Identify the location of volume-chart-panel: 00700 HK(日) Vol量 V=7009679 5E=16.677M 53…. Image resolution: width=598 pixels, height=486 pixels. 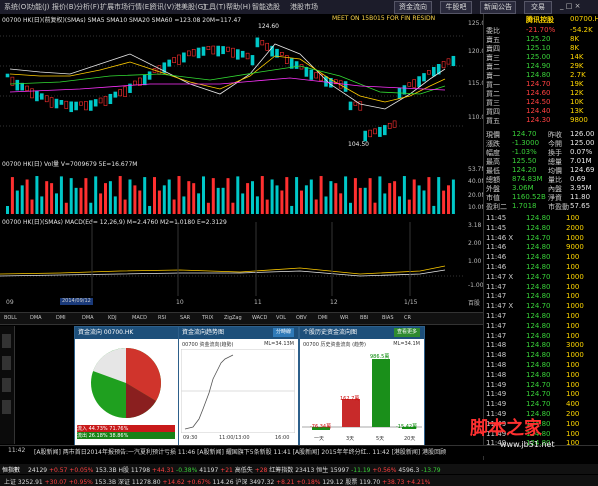
(243, 187).